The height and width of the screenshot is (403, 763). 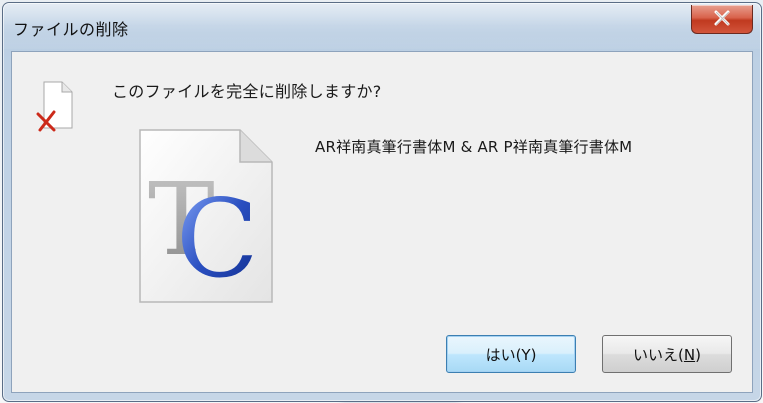 What do you see at coordinates (71, 29) in the screenshot?
I see `window-title: ファイルの削除` at bounding box center [71, 29].